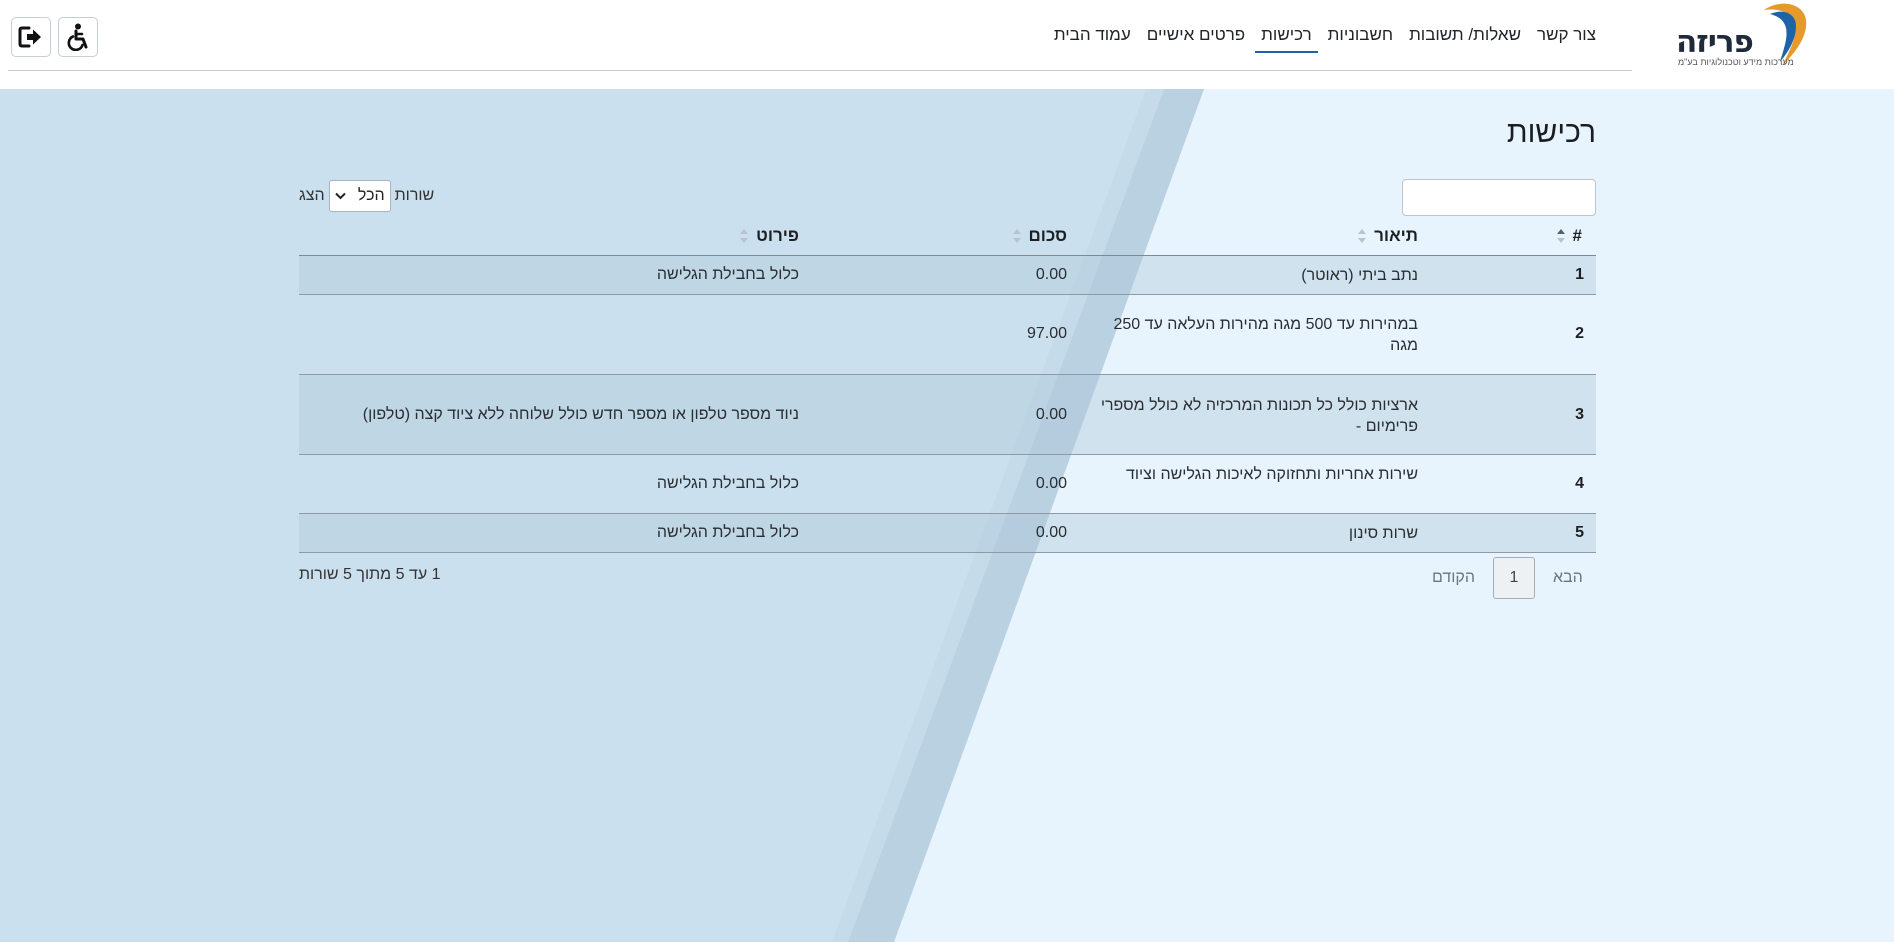  What do you see at coordinates (1046, 333) in the screenshot?
I see `row-sum: 97.00` at bounding box center [1046, 333].